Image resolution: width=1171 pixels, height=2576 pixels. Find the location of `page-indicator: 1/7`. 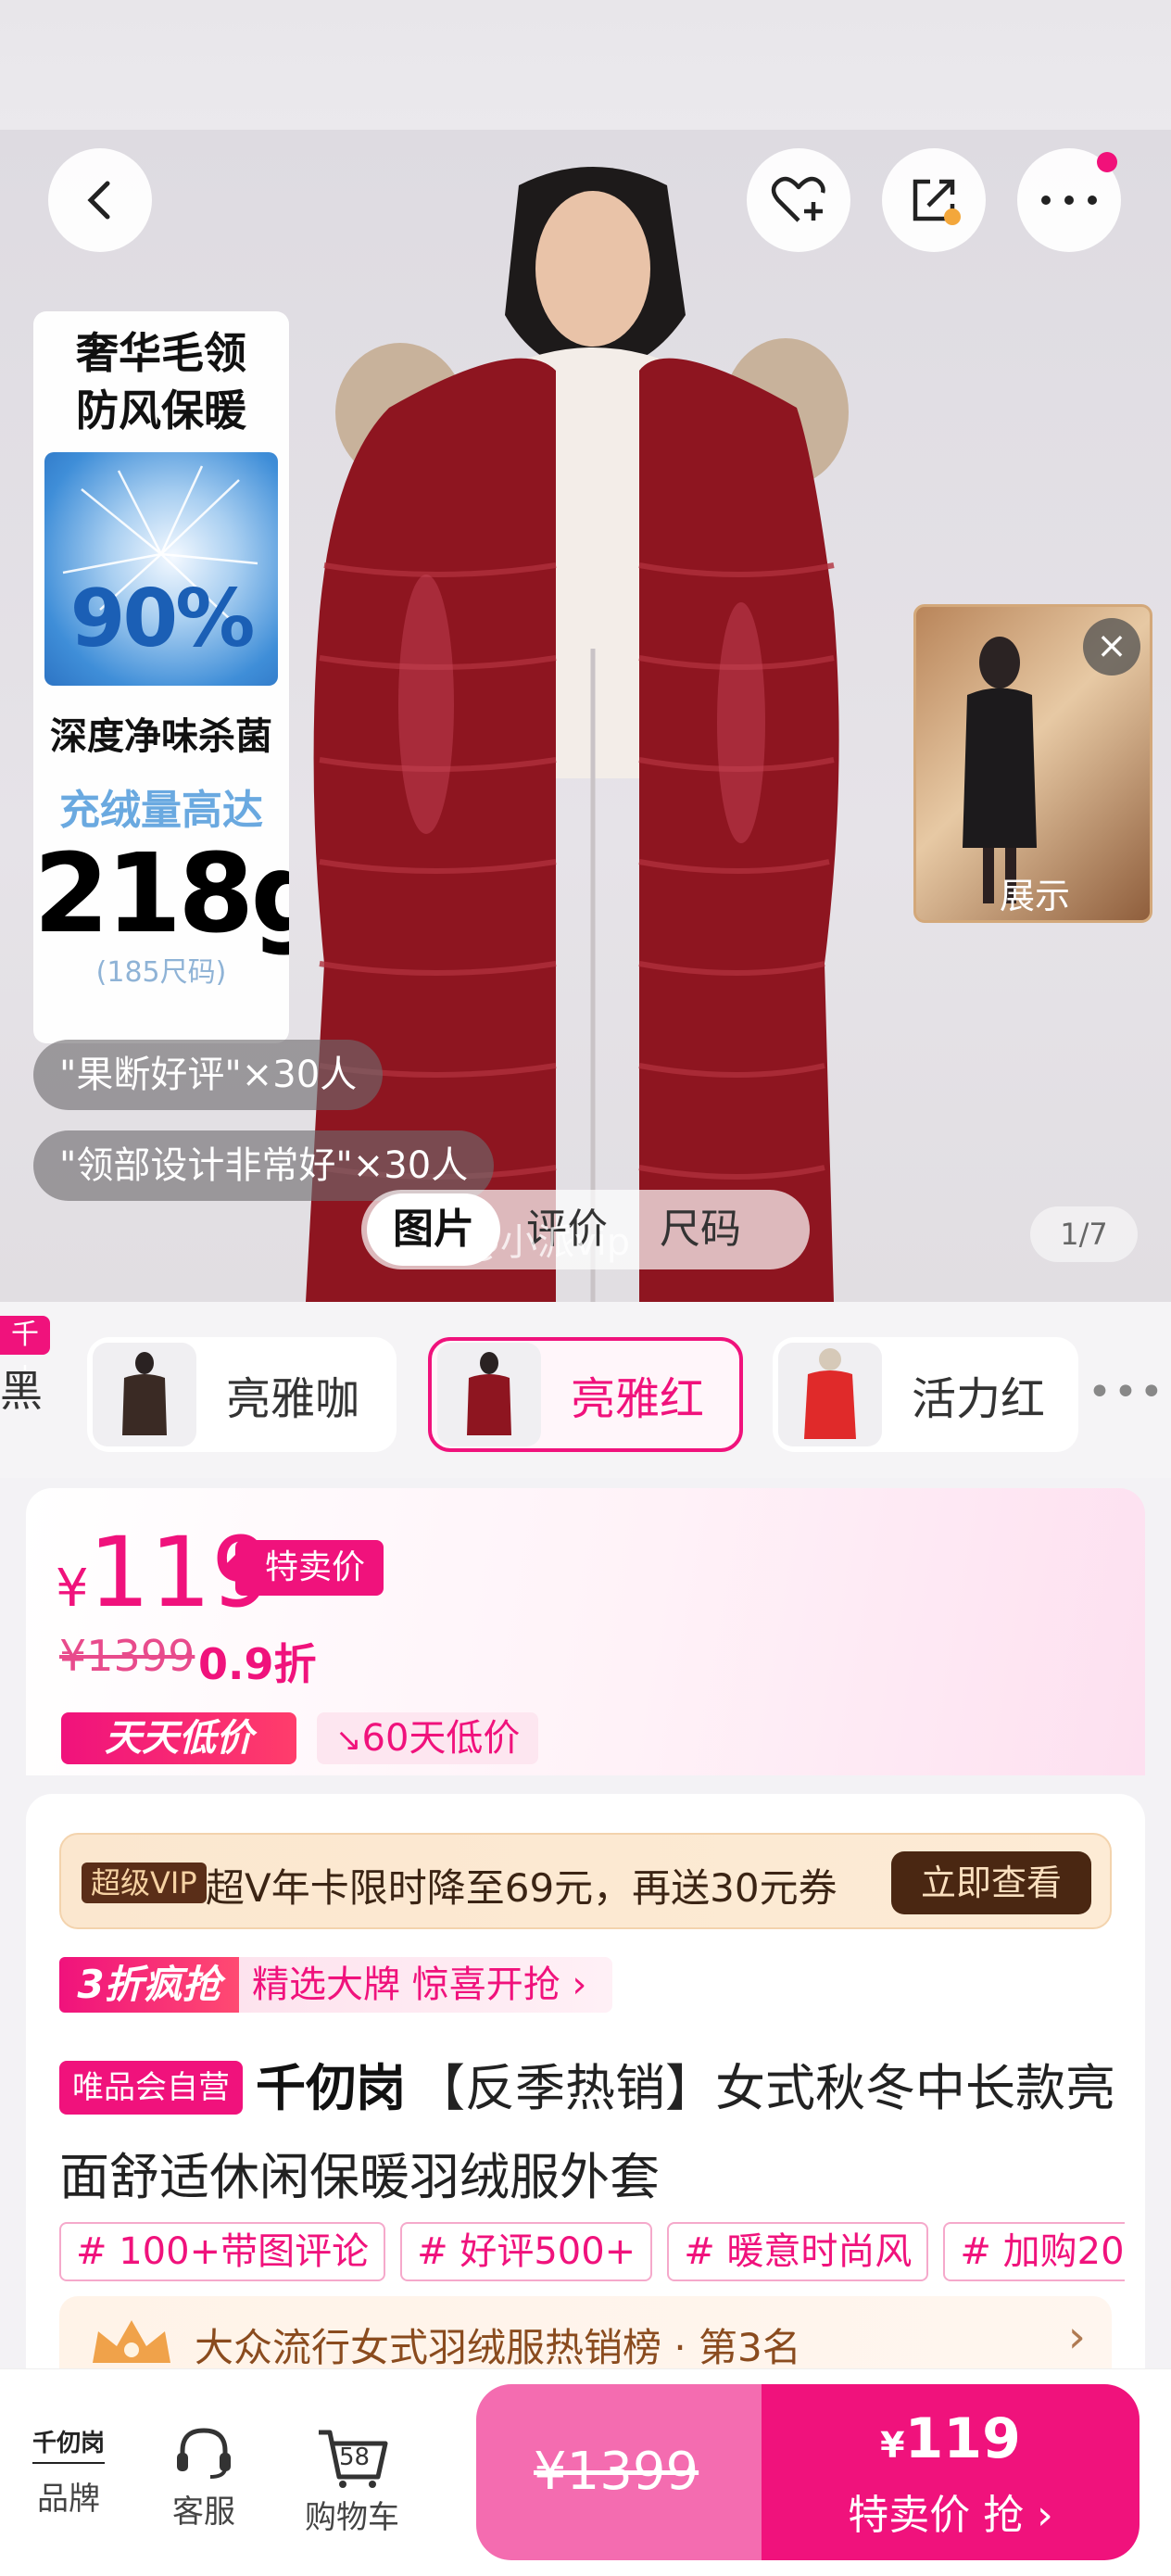

page-indicator: 1/7 is located at coordinates (1084, 1234).